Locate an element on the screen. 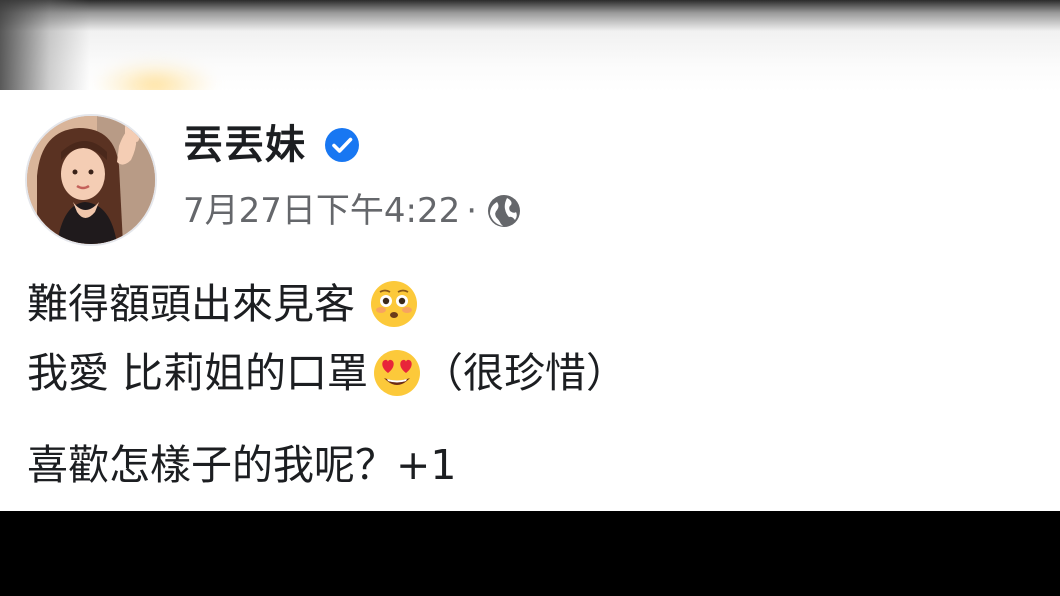 This screenshot has width=1060, height=596. post-line-2-suffix: （很珍惜） is located at coordinates (525, 373).